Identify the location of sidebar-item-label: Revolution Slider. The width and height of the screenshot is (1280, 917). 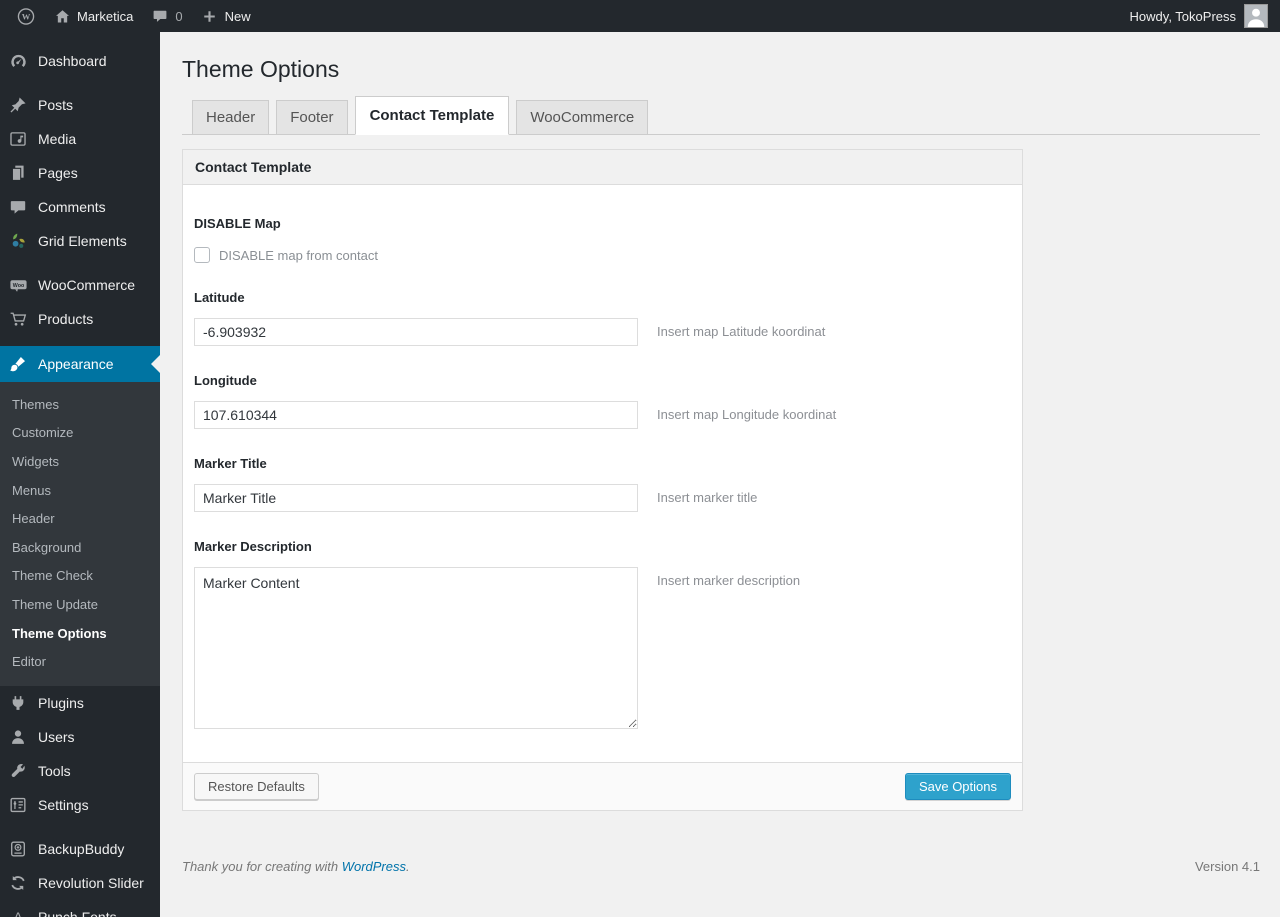
(91, 882).